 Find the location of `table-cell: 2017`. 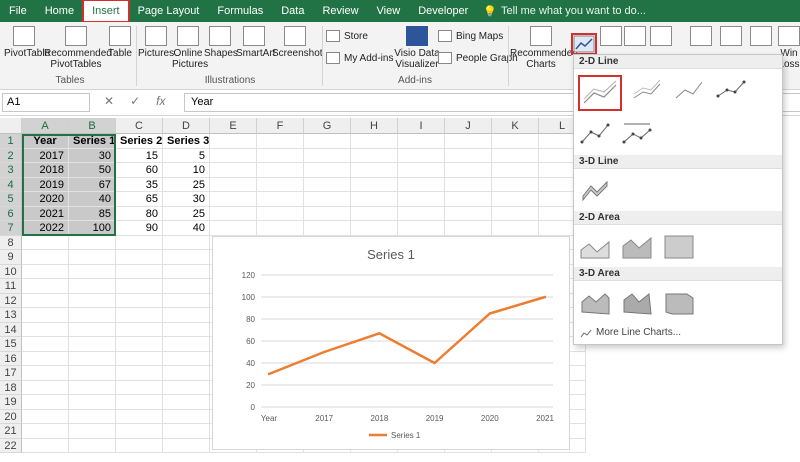

table-cell: 2017 is located at coordinates (45, 155).